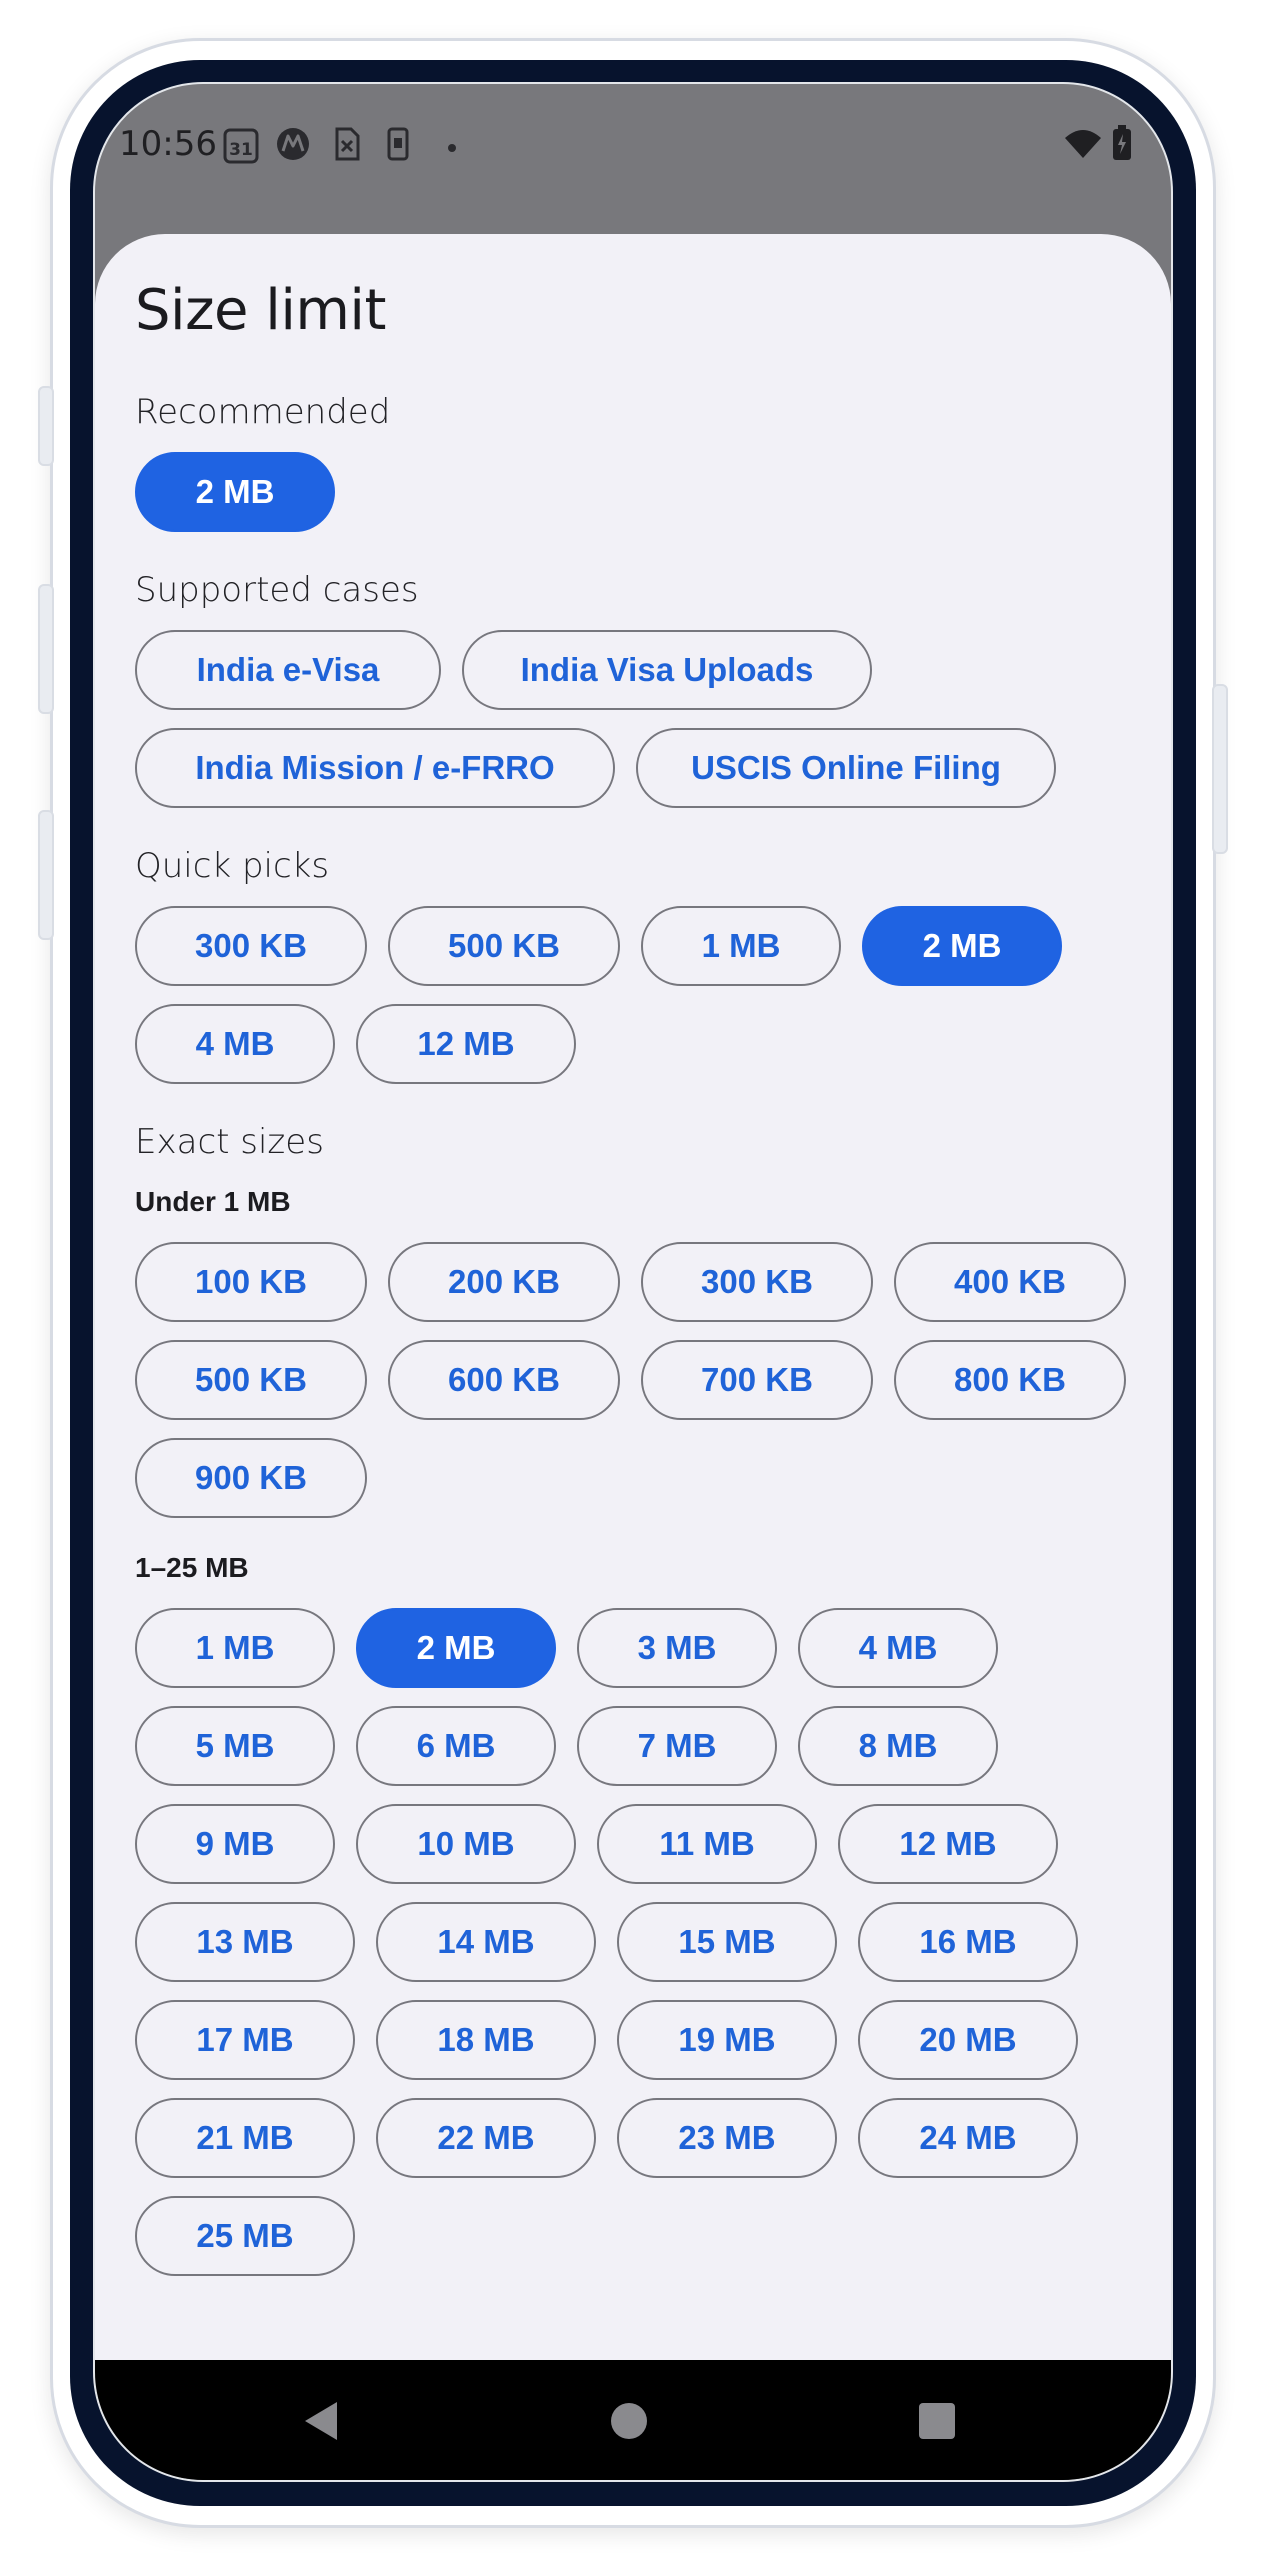 This screenshot has width=1266, height=2566. What do you see at coordinates (566, 1648) in the screenshot?
I see `row-range-1: 1 MB 2 MB 3 MB 4 MB` at bounding box center [566, 1648].